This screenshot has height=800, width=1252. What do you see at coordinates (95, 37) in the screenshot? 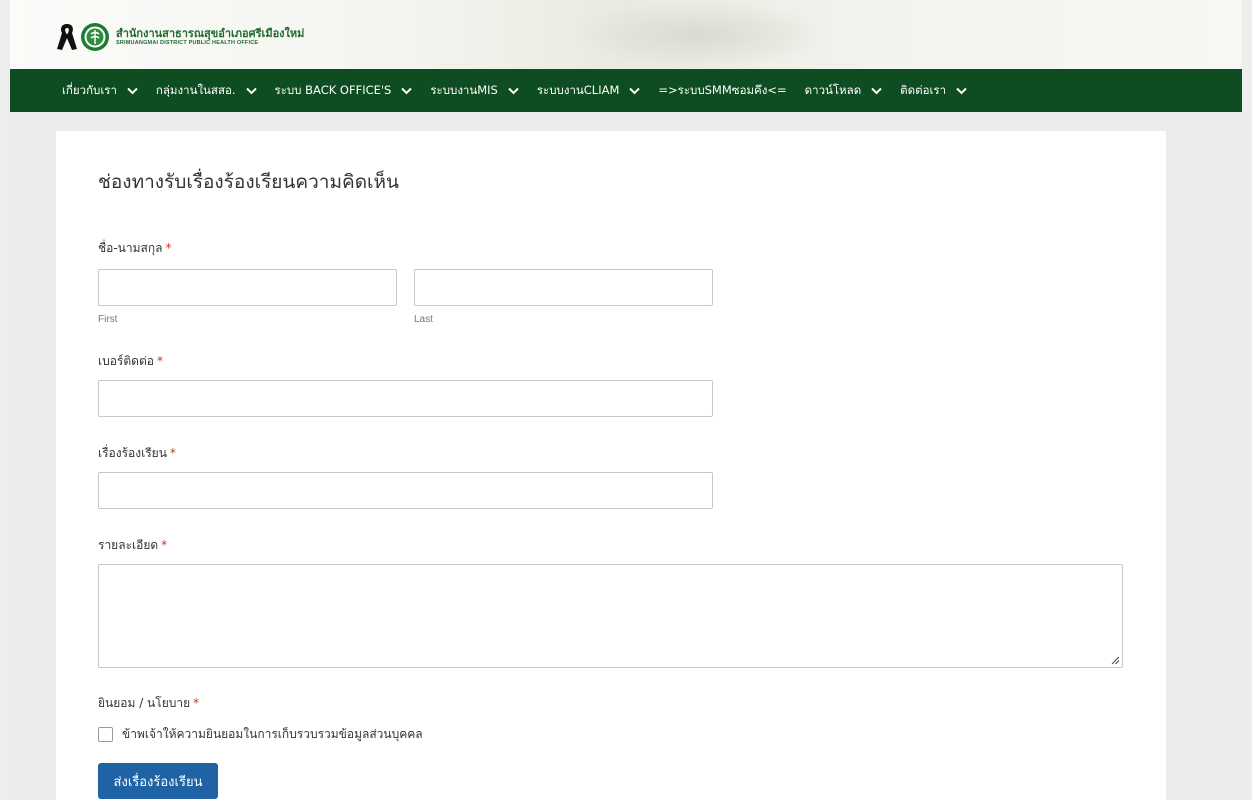
I see `health-ministry-emblem-icon` at bounding box center [95, 37].